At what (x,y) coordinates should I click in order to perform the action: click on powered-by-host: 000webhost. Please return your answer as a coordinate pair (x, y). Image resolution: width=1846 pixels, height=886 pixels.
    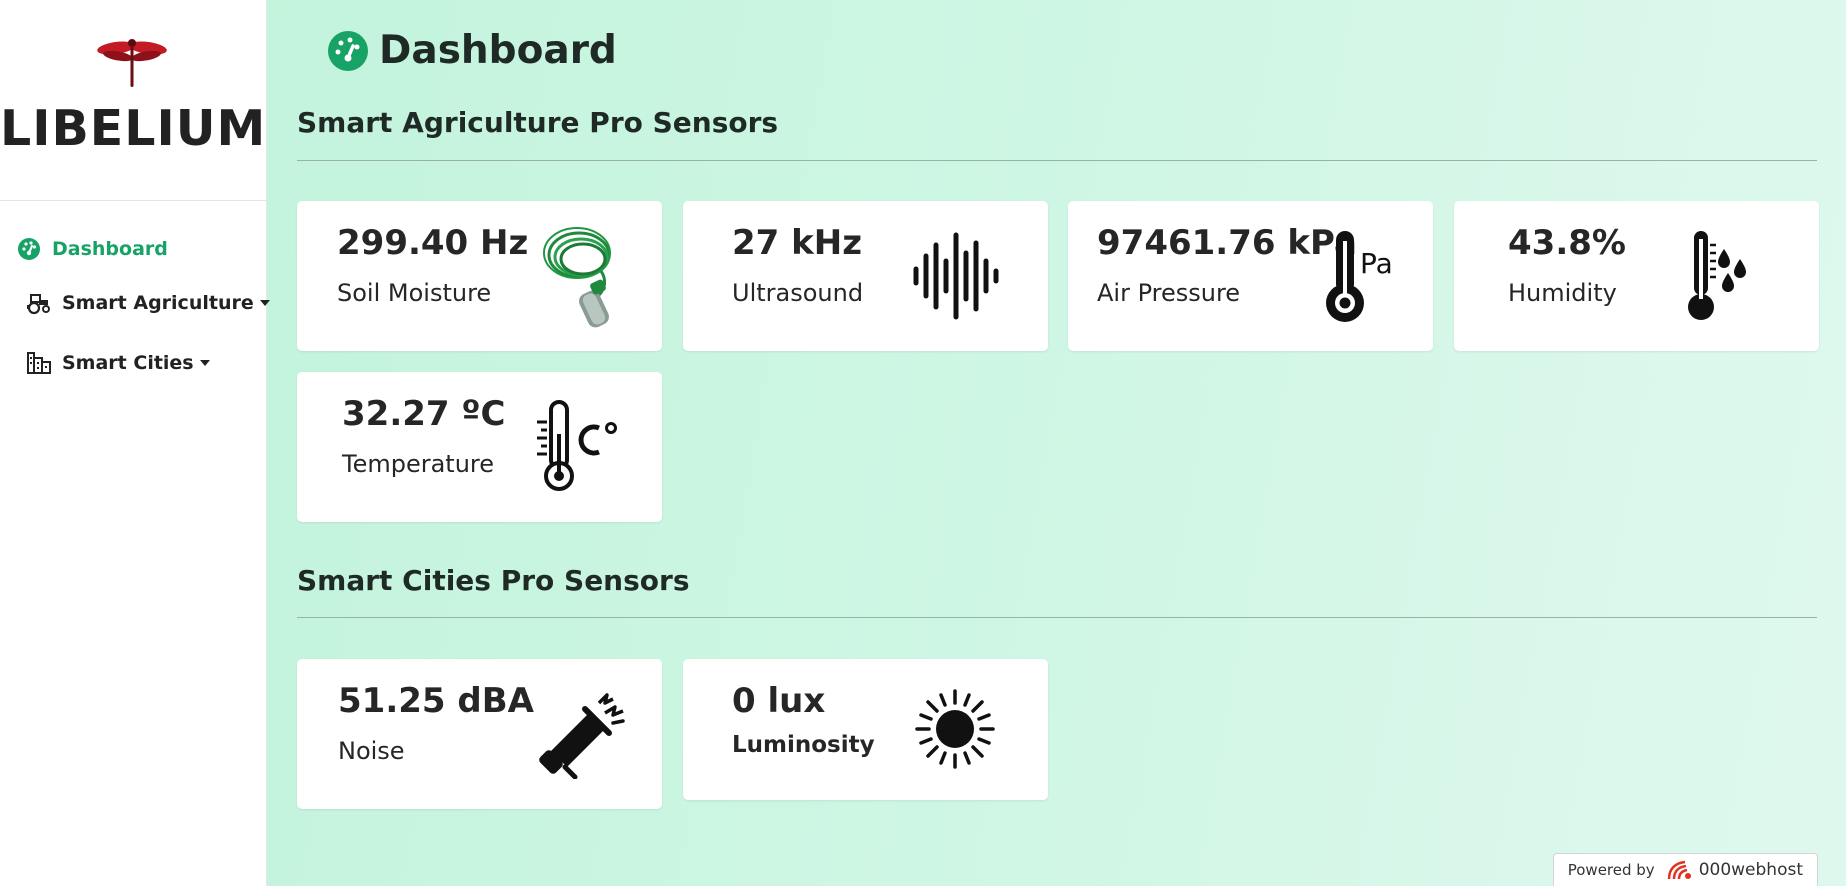
    Looking at the image, I should click on (1750, 870).